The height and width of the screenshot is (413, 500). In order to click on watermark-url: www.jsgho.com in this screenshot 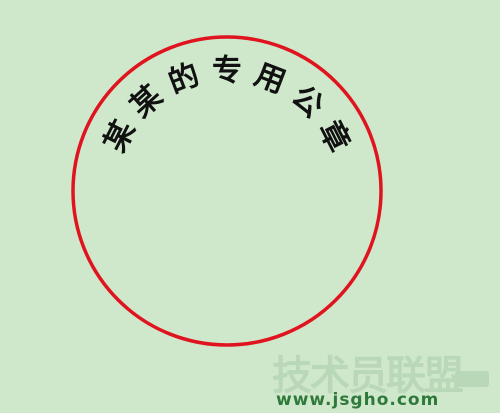, I will do `click(358, 400)`.